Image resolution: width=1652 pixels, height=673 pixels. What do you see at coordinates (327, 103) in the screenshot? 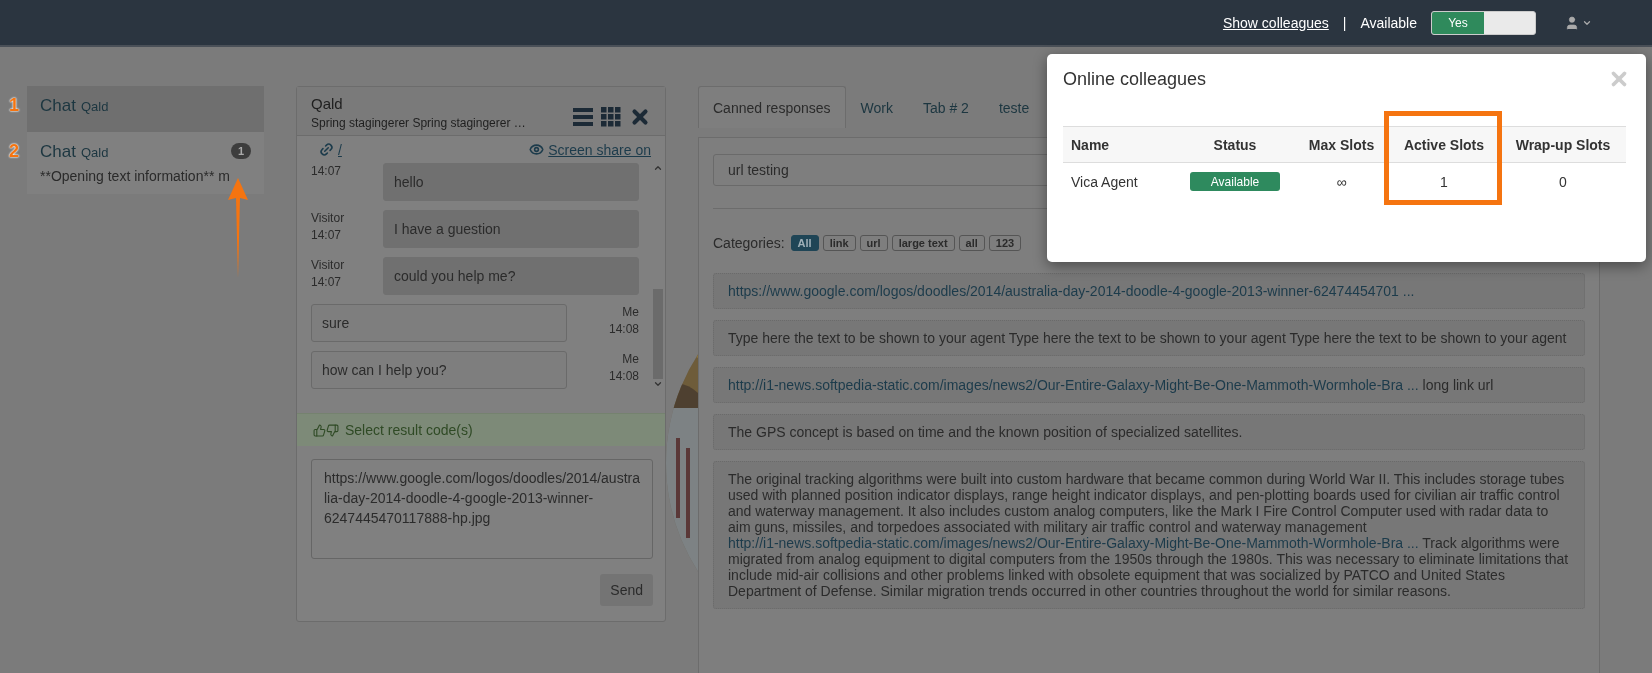
I see `chat-window-title: Qald` at bounding box center [327, 103].